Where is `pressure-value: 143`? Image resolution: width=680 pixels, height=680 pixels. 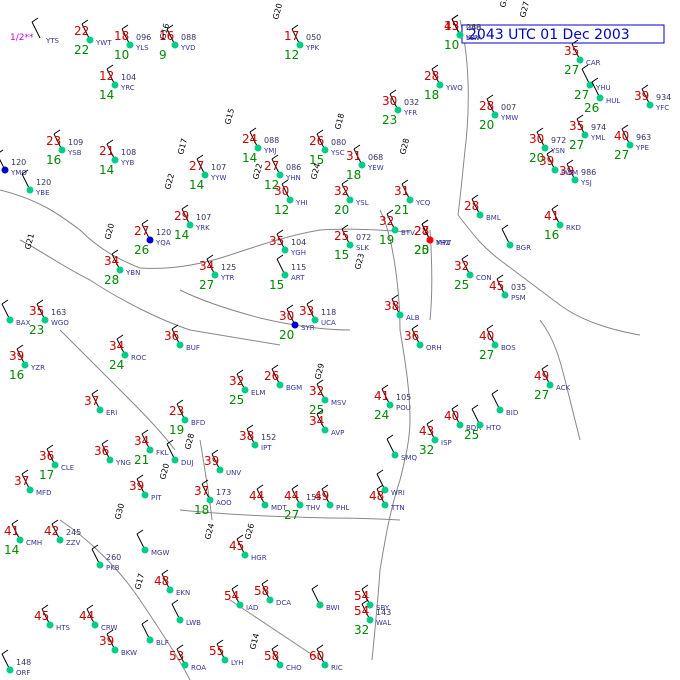
pressure-value: 143 is located at coordinates (383, 612).